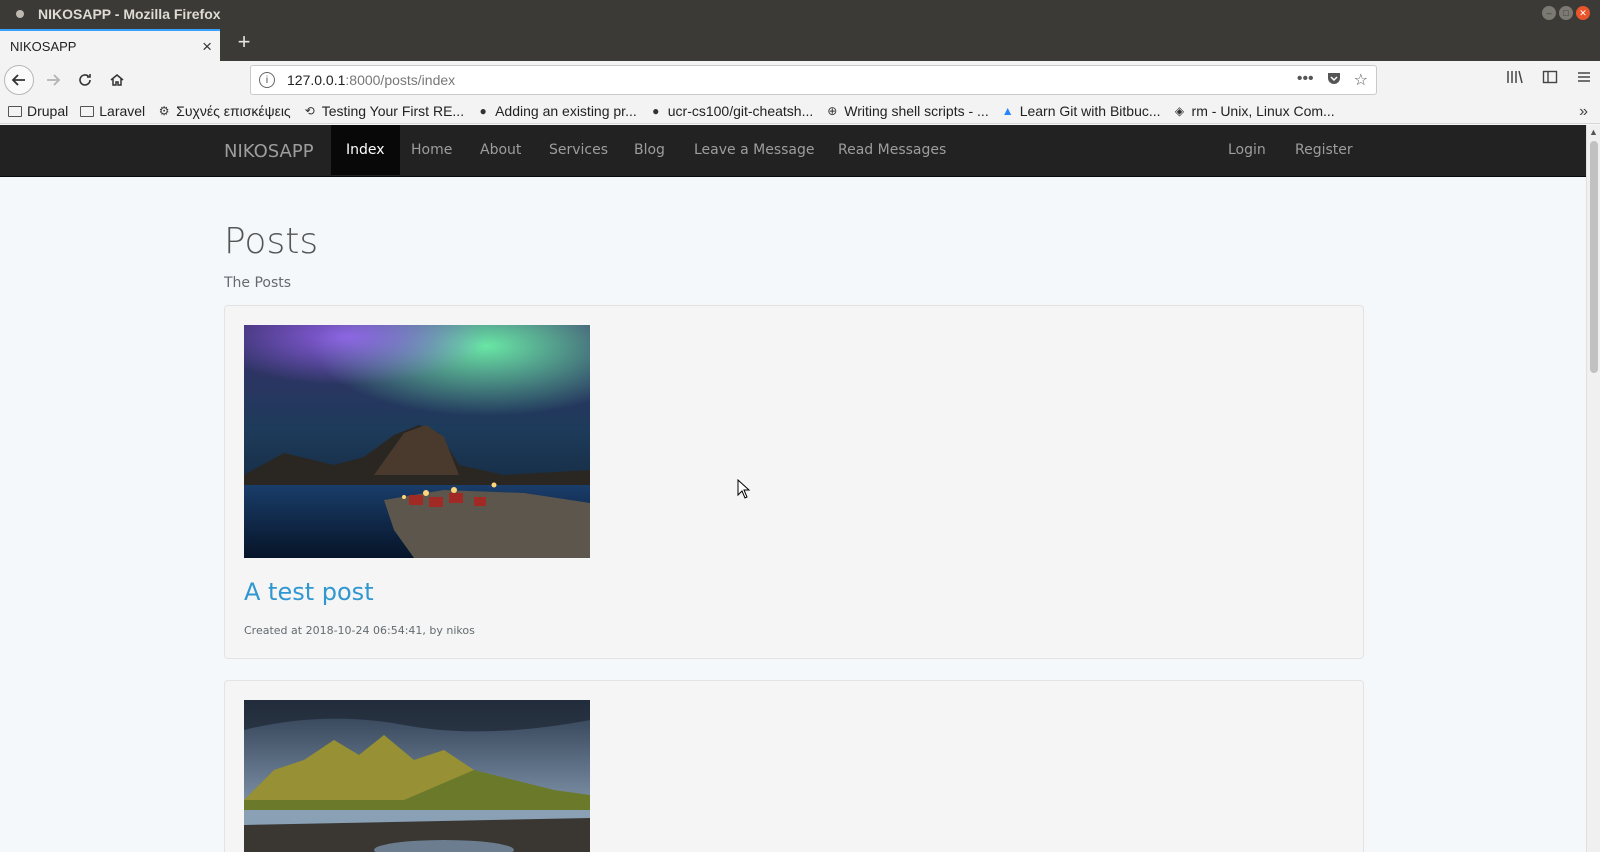 The image size is (1600, 852). What do you see at coordinates (20, 13) in the screenshot?
I see `app-icon` at bounding box center [20, 13].